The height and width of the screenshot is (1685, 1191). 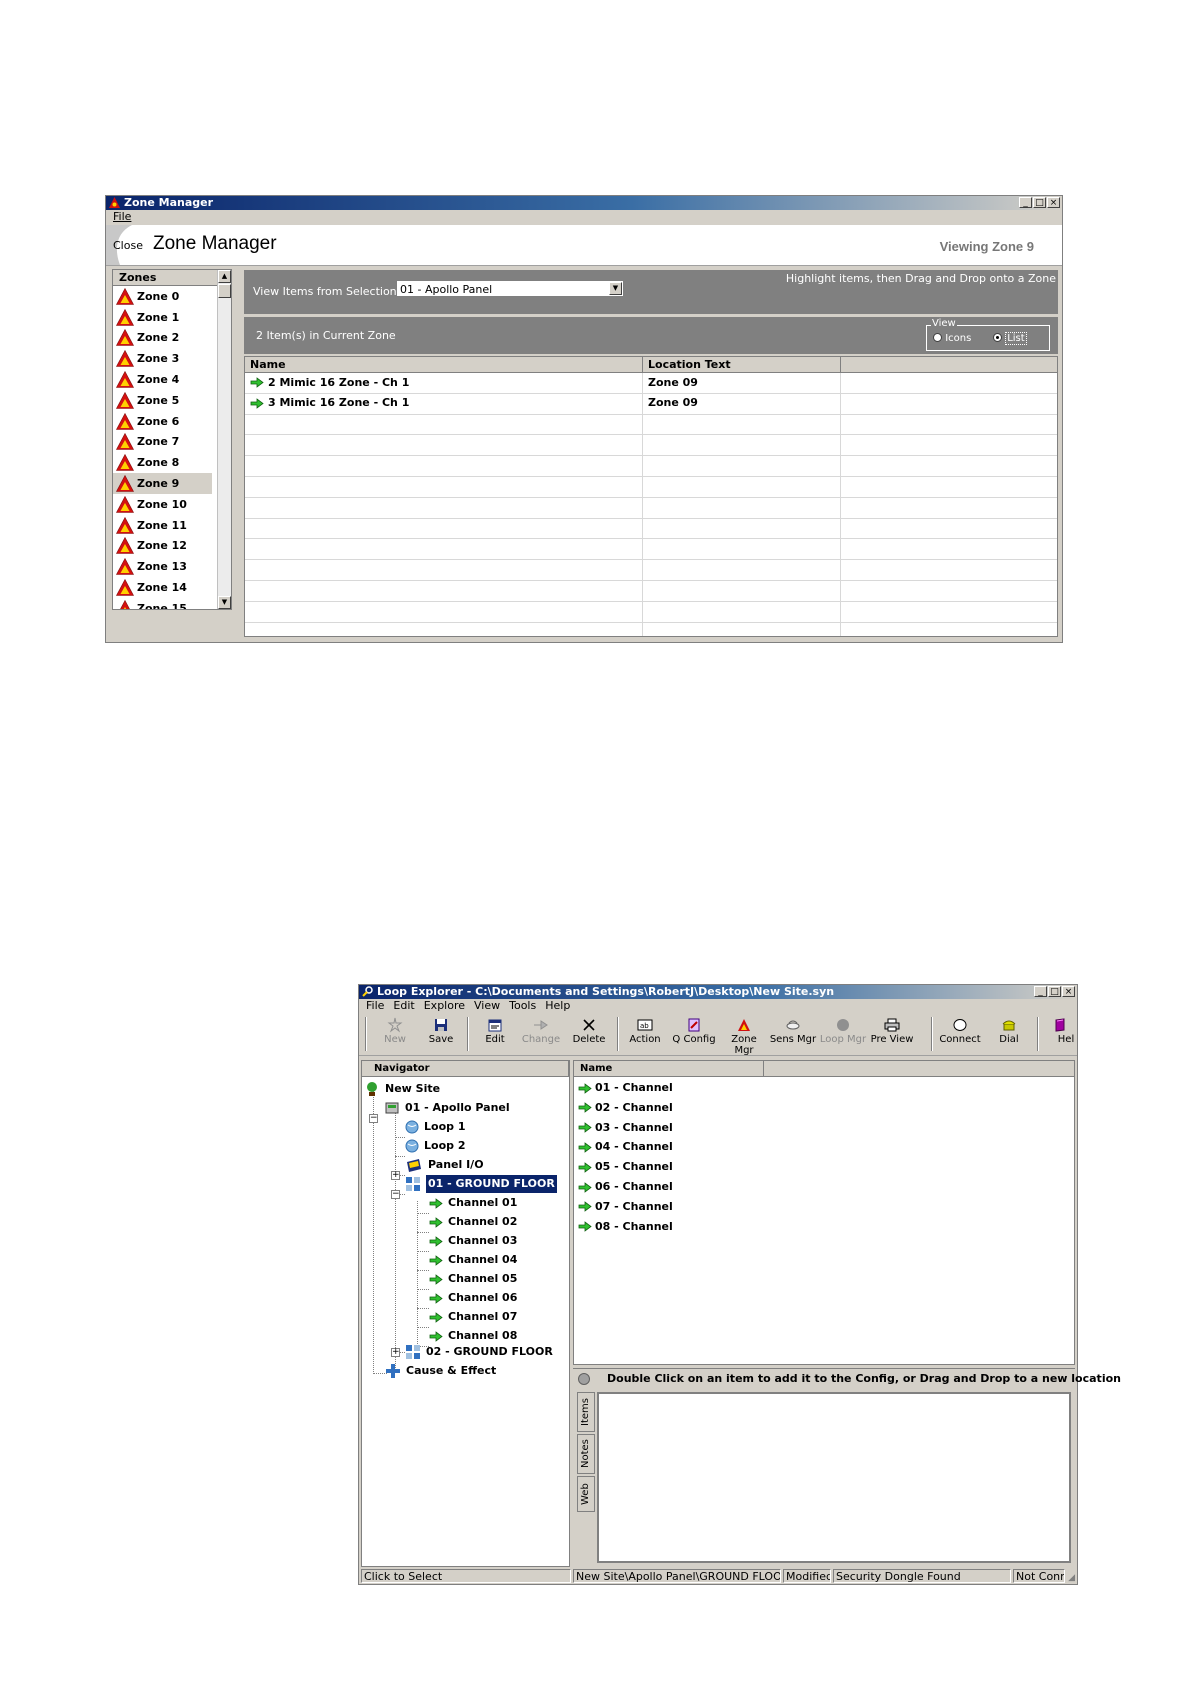 What do you see at coordinates (793, 1030) in the screenshot?
I see `sens-mgr-button: Sens Mgr` at bounding box center [793, 1030].